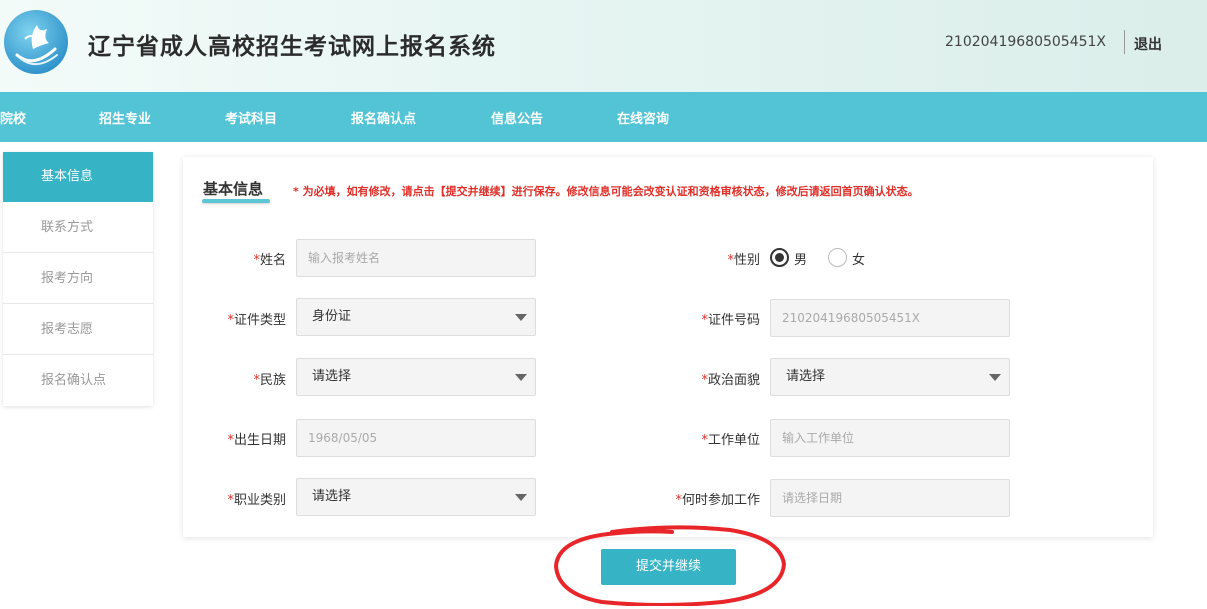 This screenshot has width=1207, height=609. What do you see at coordinates (416, 258) in the screenshot?
I see `name-input: 输入报考姓名` at bounding box center [416, 258].